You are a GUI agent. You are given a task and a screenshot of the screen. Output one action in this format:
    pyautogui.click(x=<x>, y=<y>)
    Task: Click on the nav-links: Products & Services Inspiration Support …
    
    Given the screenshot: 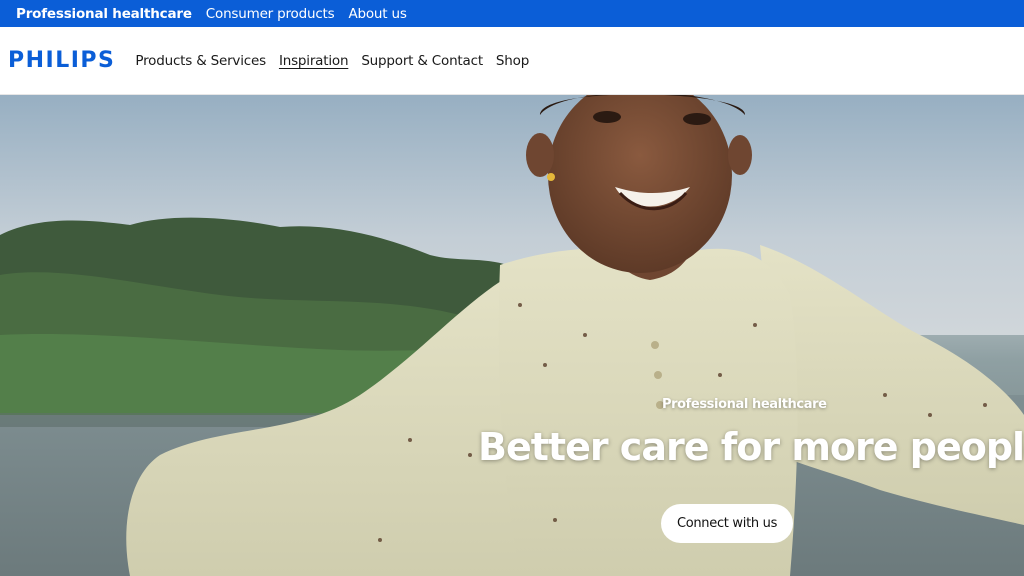 What is the action you would take?
    pyautogui.click(x=332, y=61)
    